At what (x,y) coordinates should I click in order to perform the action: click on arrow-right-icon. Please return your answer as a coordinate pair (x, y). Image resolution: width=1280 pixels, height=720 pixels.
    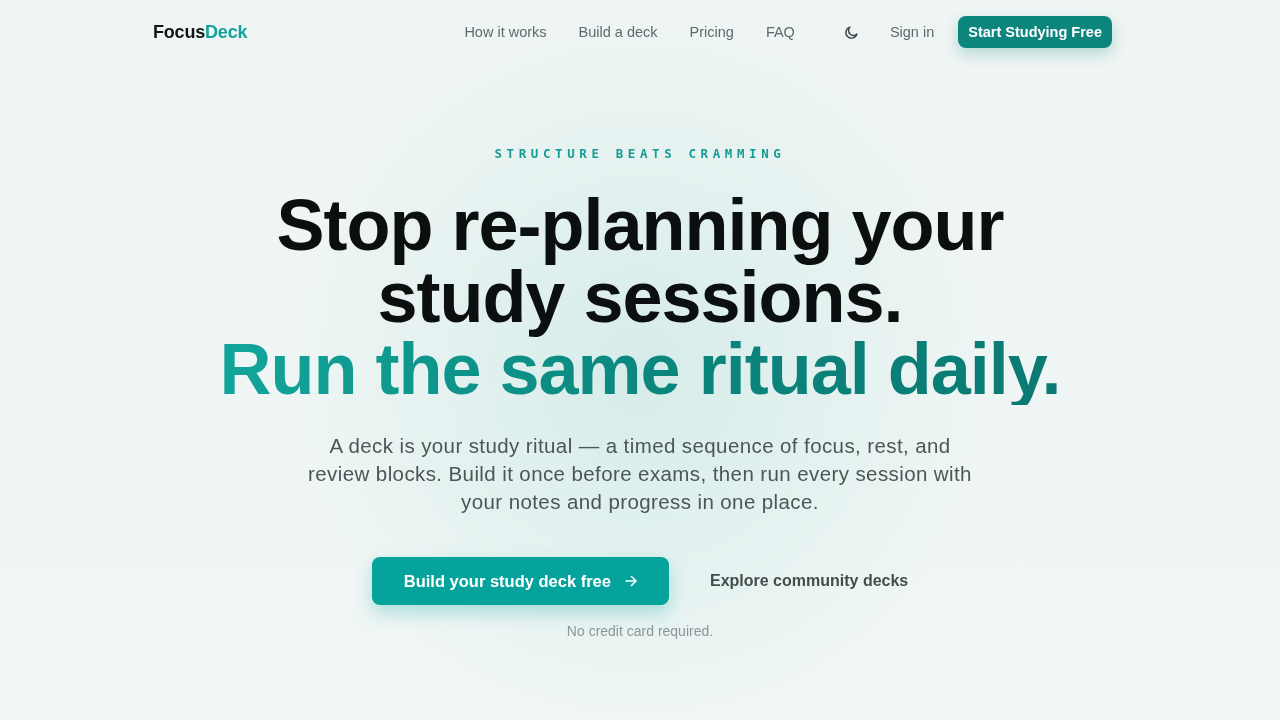
    Looking at the image, I should click on (630, 581).